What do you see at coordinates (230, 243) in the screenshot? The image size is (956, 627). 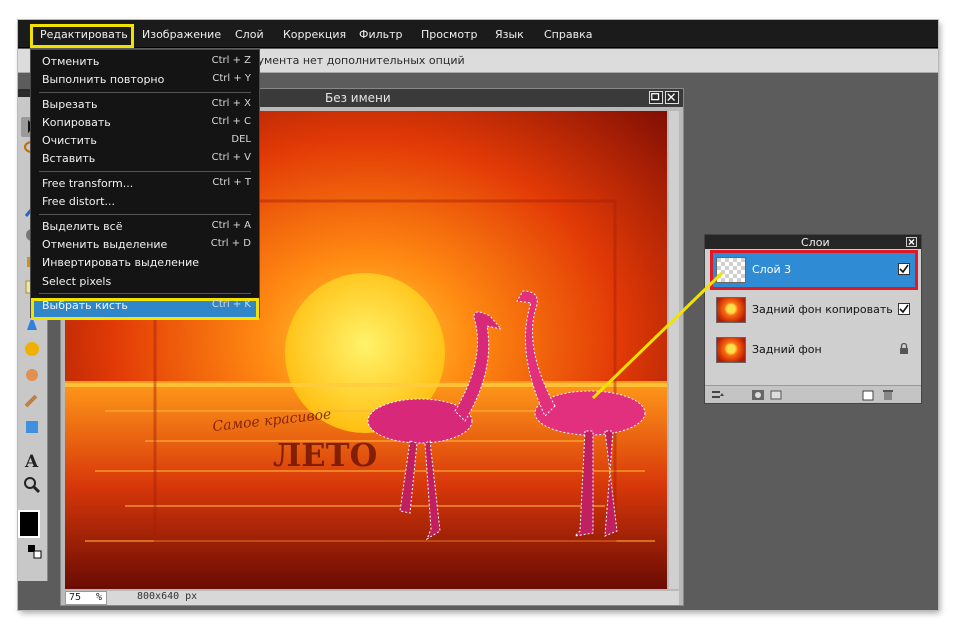 I see `menu-item-shortcut: Ctrl + D` at bounding box center [230, 243].